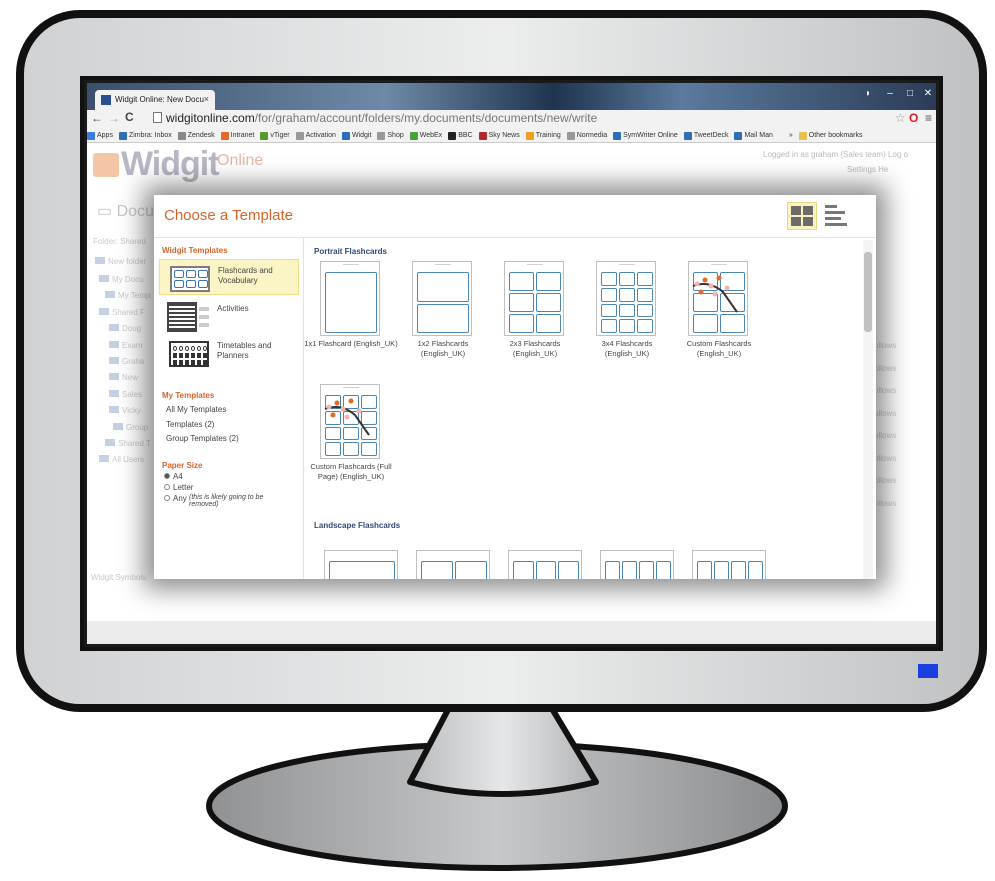 This screenshot has width=995, height=881. Describe the element at coordinates (868, 94) in the screenshot. I see `user-icon: ◗` at that location.